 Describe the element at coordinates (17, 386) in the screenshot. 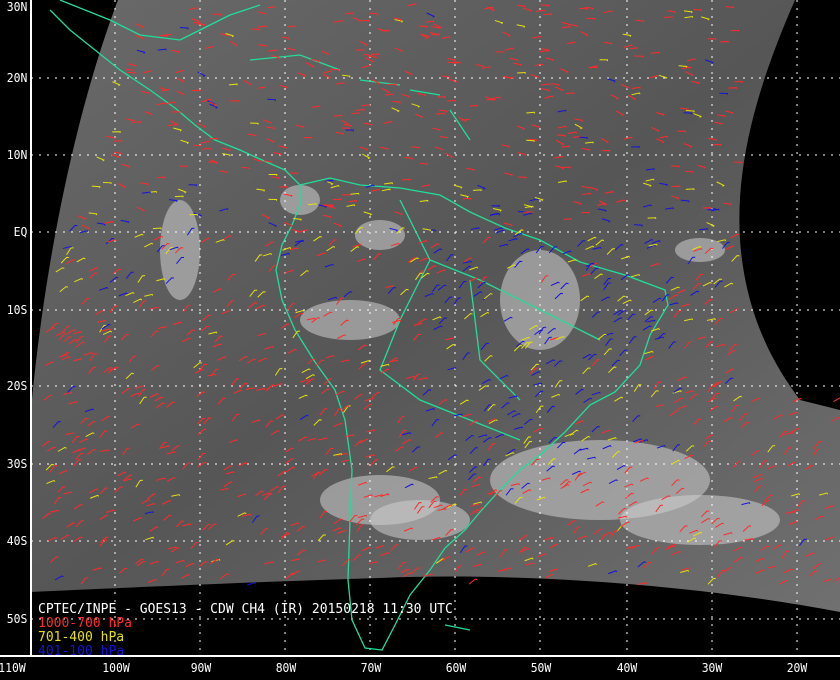

I see `lat-label: 20S` at that location.